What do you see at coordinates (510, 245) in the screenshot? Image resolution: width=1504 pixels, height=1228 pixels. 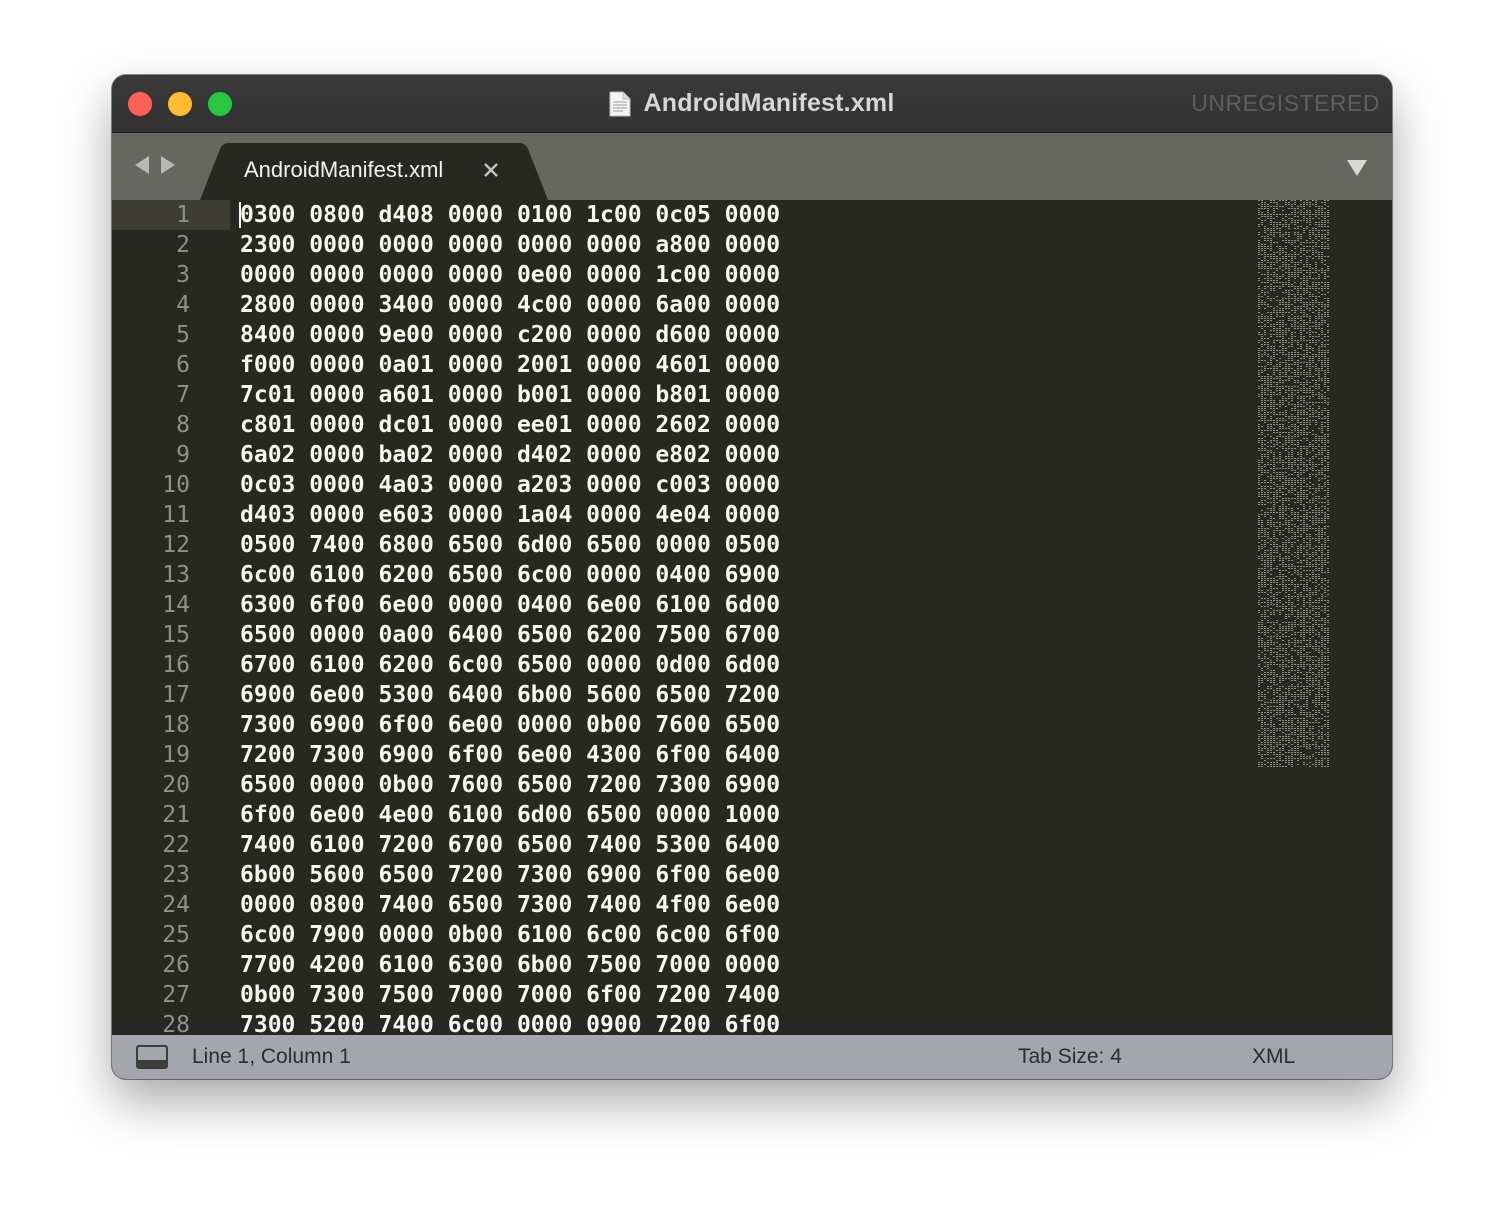 I see `code-line: 2300 0000 0000 0000 0000 0000 a800 0000` at bounding box center [510, 245].